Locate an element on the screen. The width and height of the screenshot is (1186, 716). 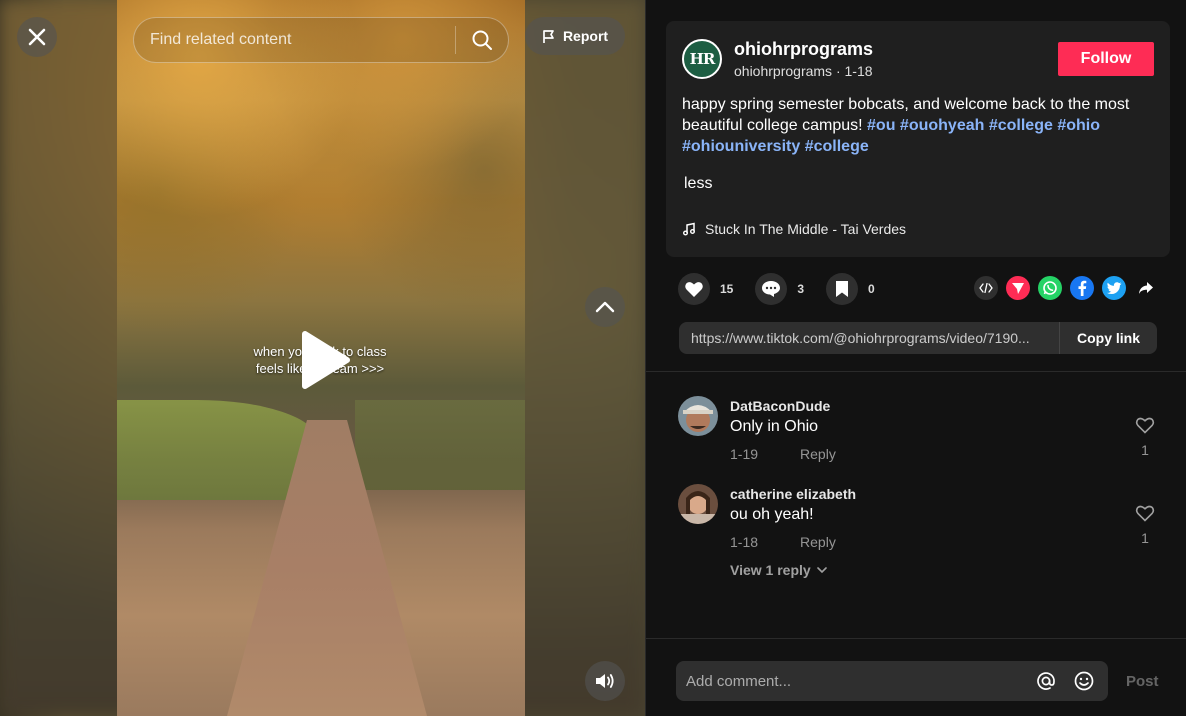
author-subline: ohiohrprograms · 1-18 is located at coordinates (803, 71).